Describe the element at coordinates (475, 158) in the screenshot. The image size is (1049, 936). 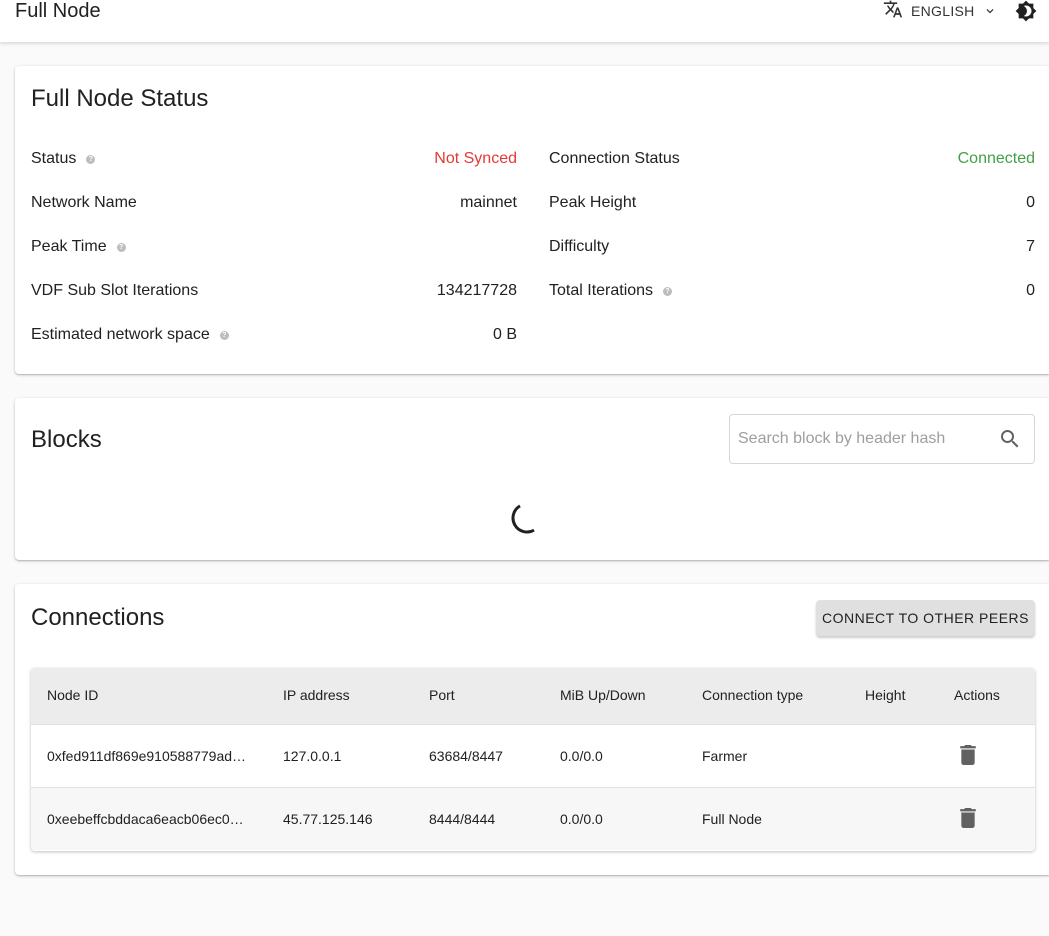
I see `status-value: Not Synced` at that location.